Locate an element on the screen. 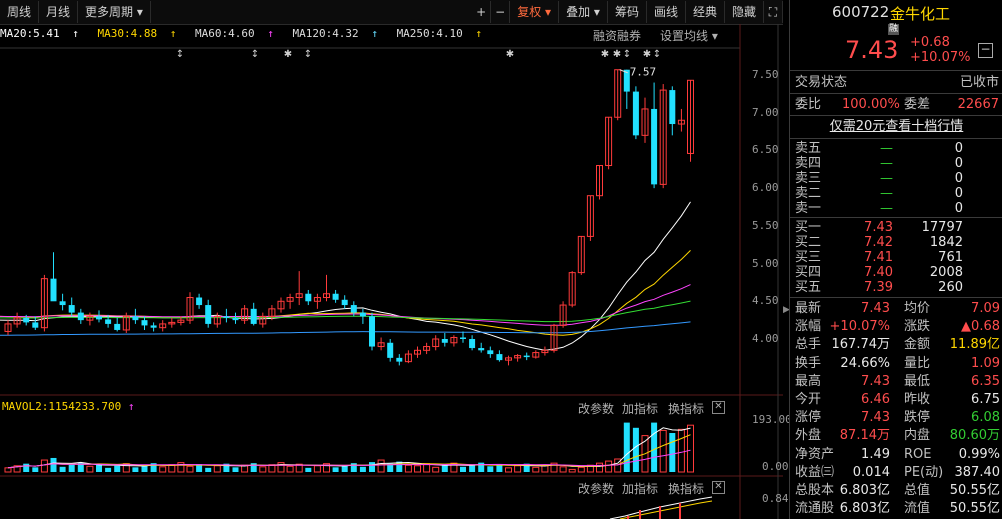 This screenshot has height=519, width=1002. last-price: 7.43 is located at coordinates (872, 50).